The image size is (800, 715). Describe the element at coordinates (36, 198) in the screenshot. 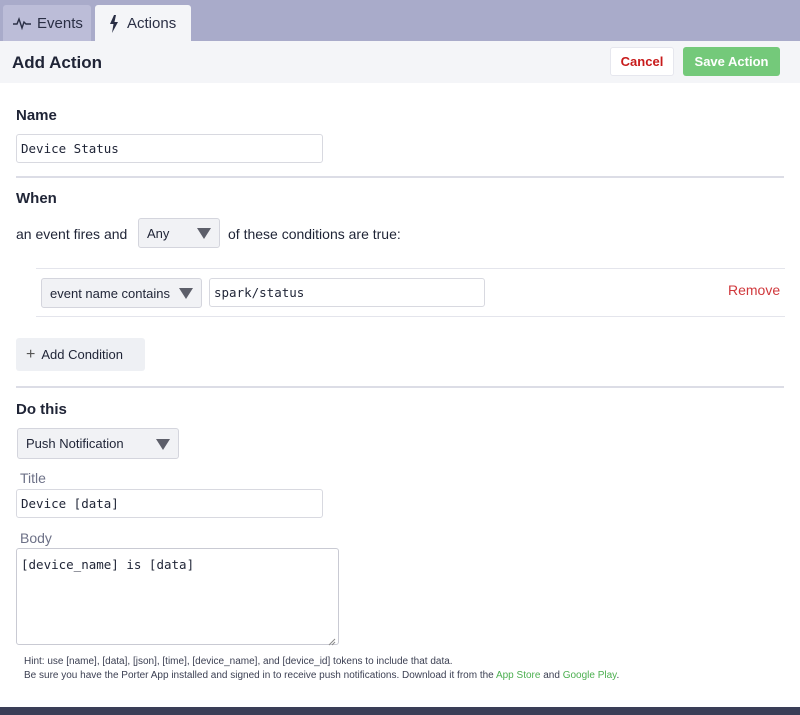

I see `when-section-label: When` at that location.